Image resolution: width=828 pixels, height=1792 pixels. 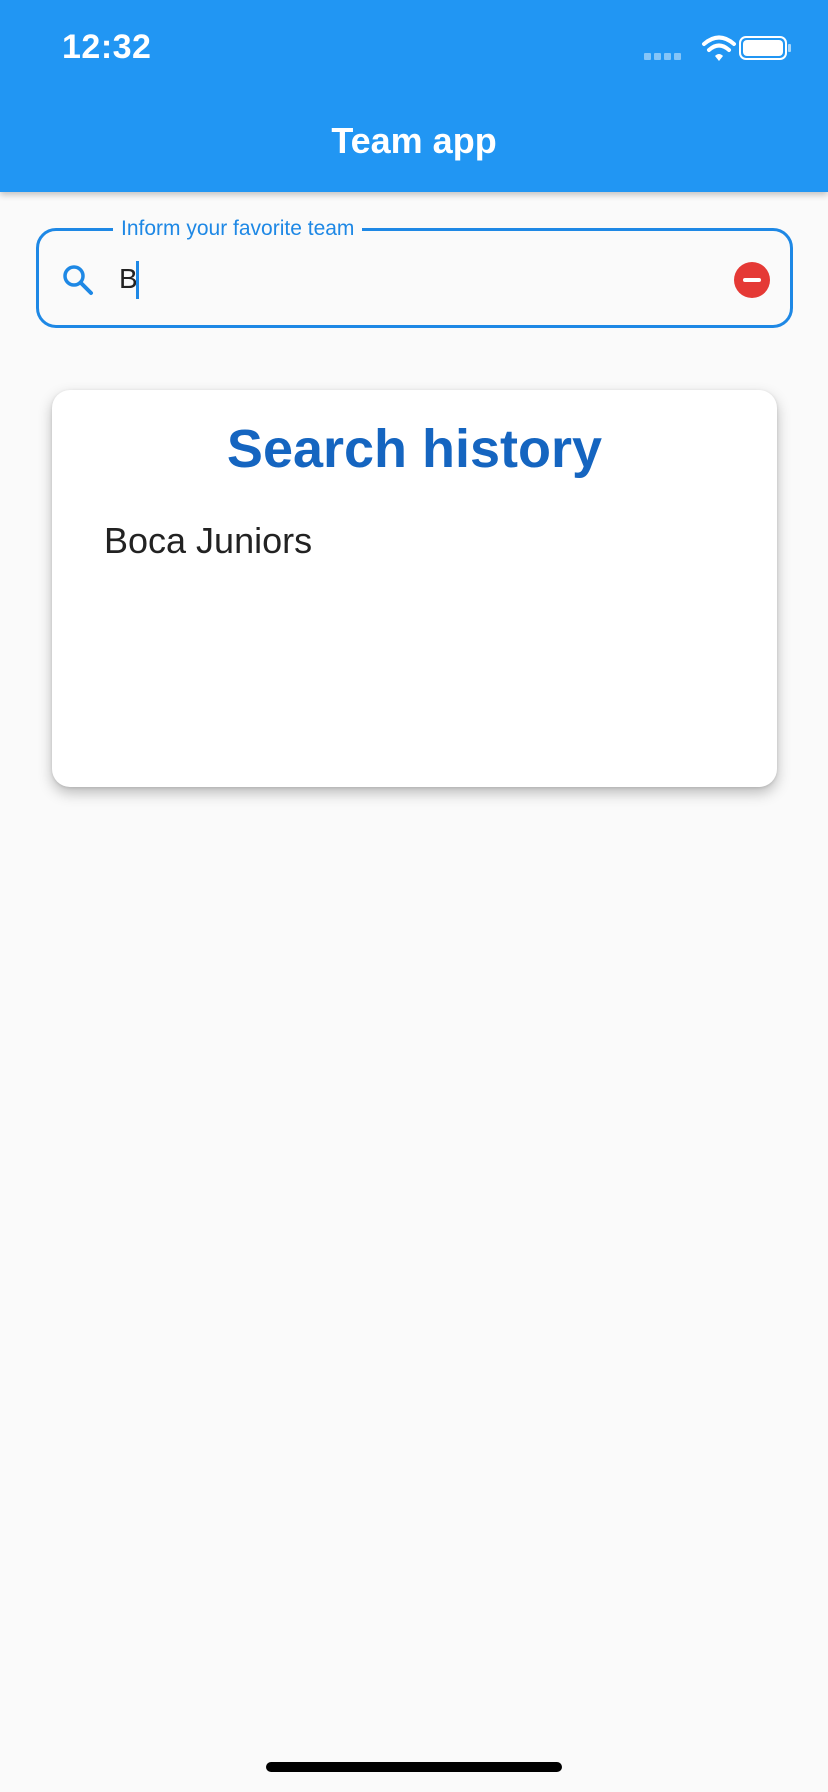 What do you see at coordinates (128, 279) in the screenshot?
I see `team-search-input: B` at bounding box center [128, 279].